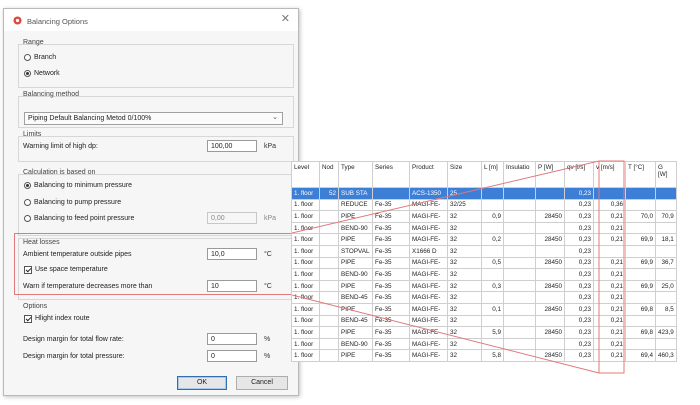 Image resolution: width=700 pixels, height=405 pixels. I want to click on table-row: 1. floor STOPVAL Fe-35 X1666 D 32 0,23, so click(484, 251).